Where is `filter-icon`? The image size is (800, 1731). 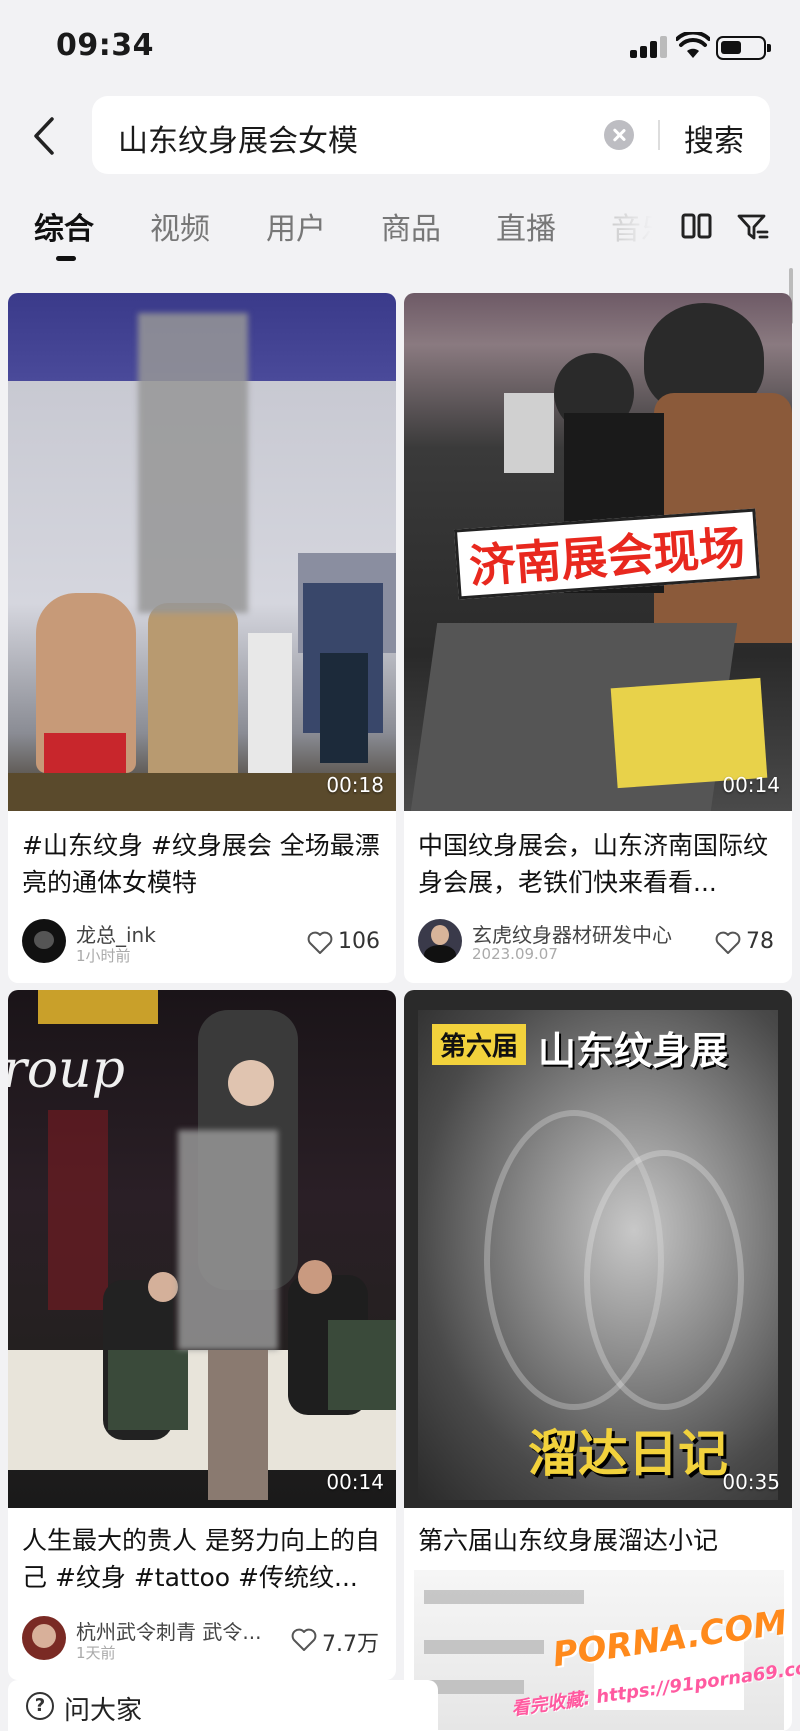
filter-icon is located at coordinates (753, 227).